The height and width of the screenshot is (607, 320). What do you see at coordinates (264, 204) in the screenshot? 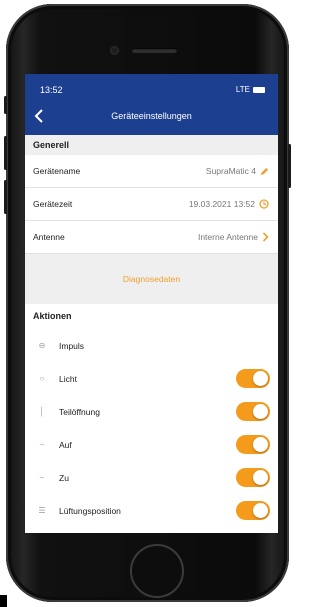
I see `clock-icon` at bounding box center [264, 204].